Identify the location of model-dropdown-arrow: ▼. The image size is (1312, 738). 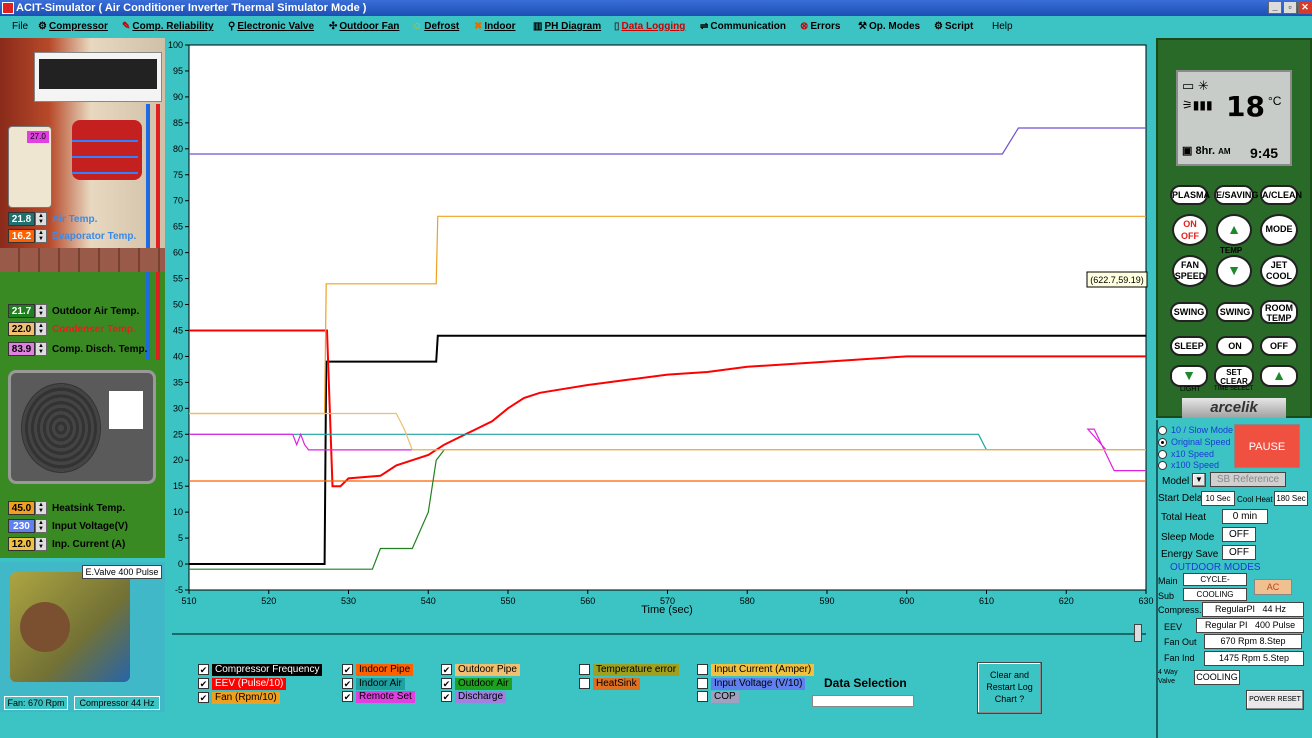
(1199, 480).